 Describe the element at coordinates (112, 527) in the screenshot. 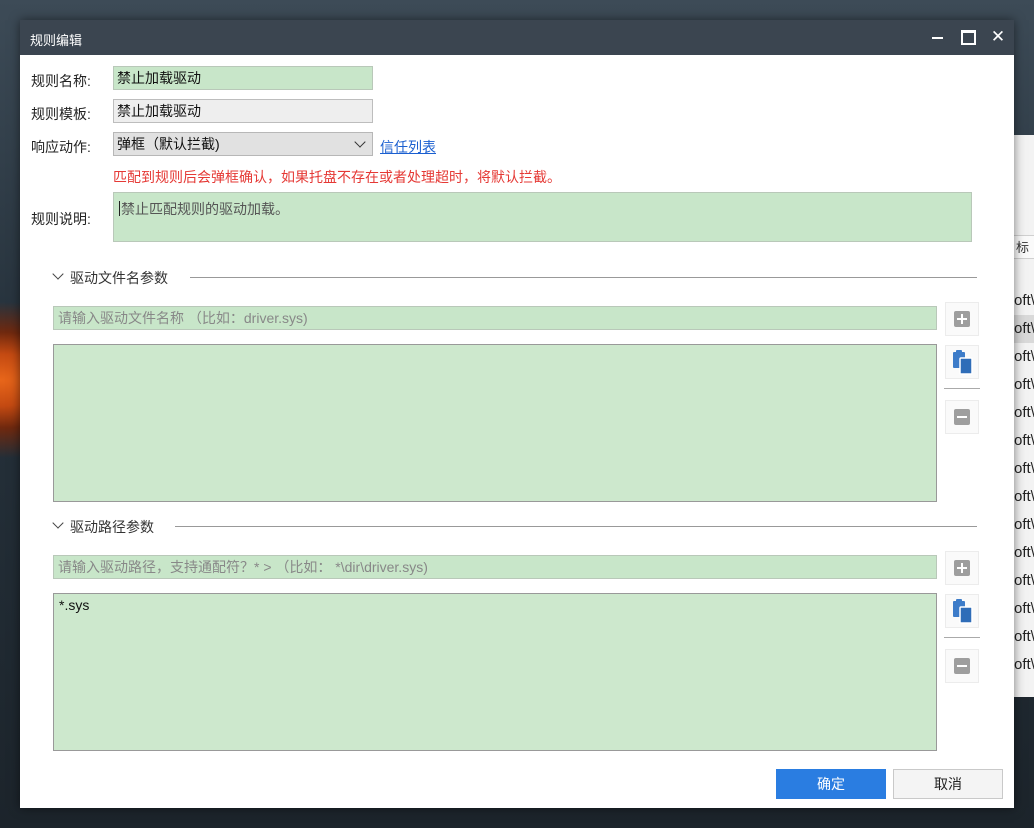

I see `path-section-title: 驱动路径参数` at that location.